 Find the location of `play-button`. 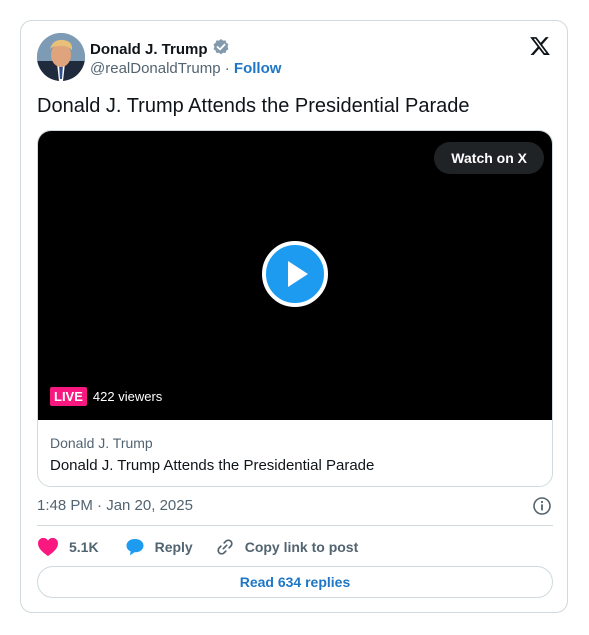

play-button is located at coordinates (295, 274).